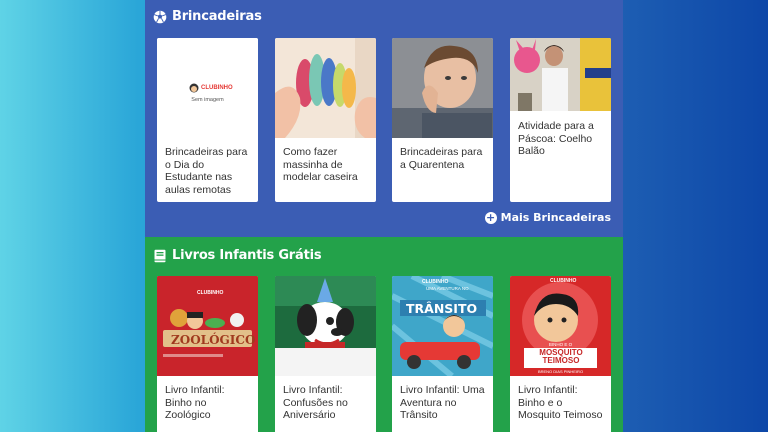 This screenshot has width=768, height=432. I want to click on clubinho-logo: CLUBINHO, so click(211, 88).